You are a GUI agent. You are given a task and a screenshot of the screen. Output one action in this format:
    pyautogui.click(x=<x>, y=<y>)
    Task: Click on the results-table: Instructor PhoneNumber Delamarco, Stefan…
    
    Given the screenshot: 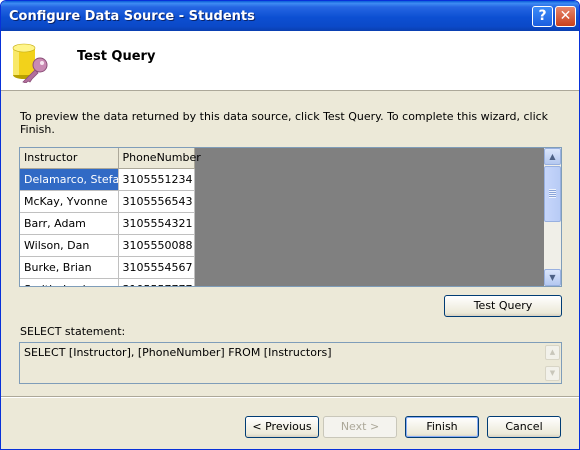 What is the action you would take?
    pyautogui.click(x=110, y=217)
    